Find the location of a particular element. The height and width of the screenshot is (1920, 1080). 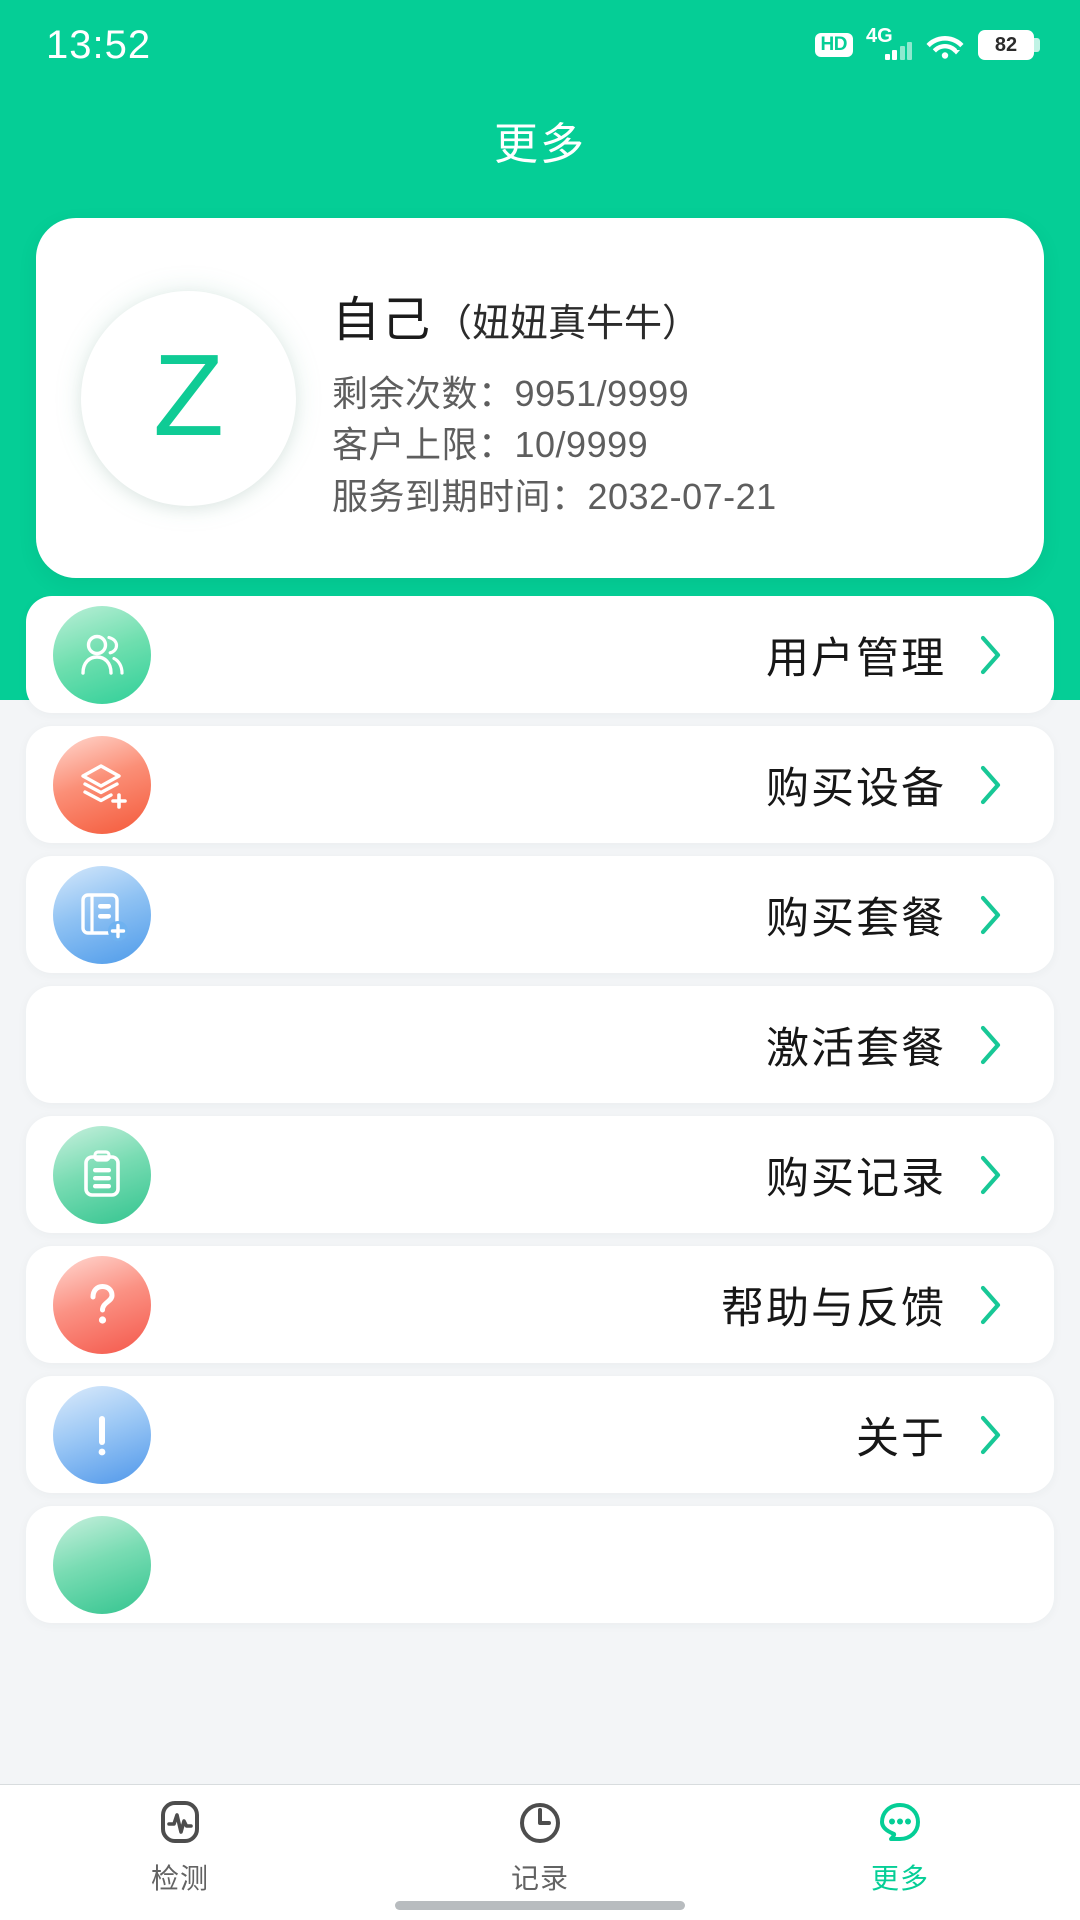

menu-item-label: 激活套餐 is located at coordinates (856, 1048).